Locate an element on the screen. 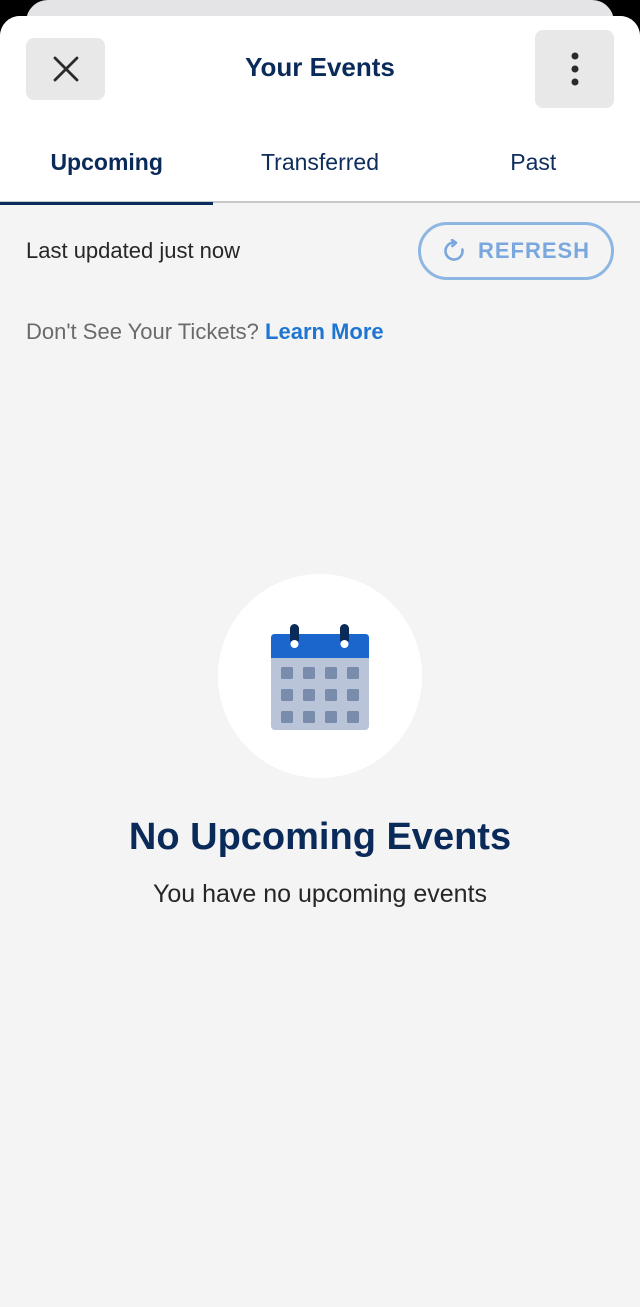 The image size is (640, 1307). tickets-help-prompt: Don't See Your Tickets? is located at coordinates (142, 331).